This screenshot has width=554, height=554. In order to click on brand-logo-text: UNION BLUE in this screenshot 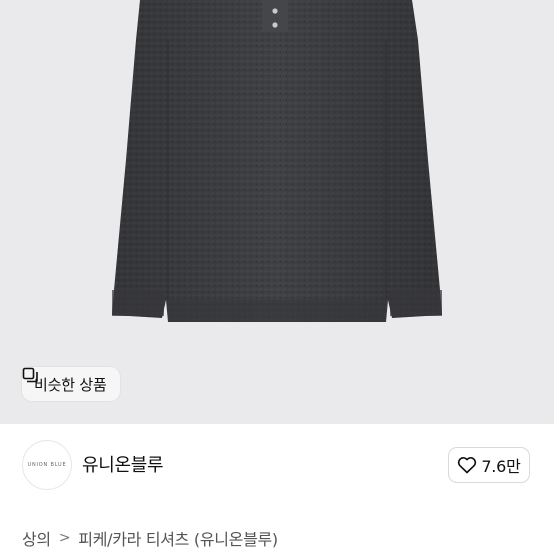, I will do `click(47, 465)`.